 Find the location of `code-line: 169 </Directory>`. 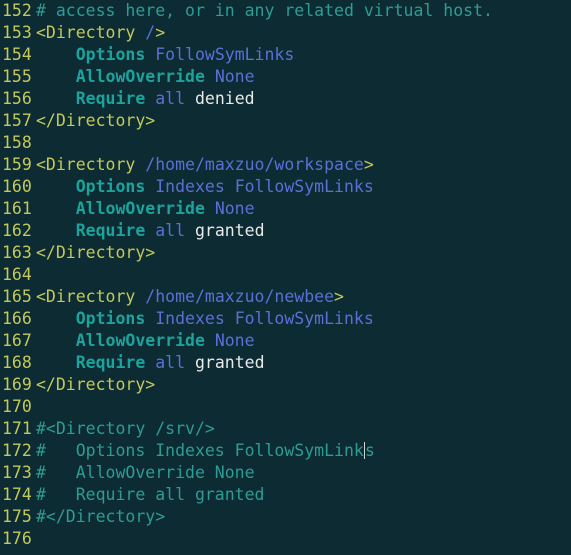

code-line: 169 </Directory> is located at coordinates (285, 385).